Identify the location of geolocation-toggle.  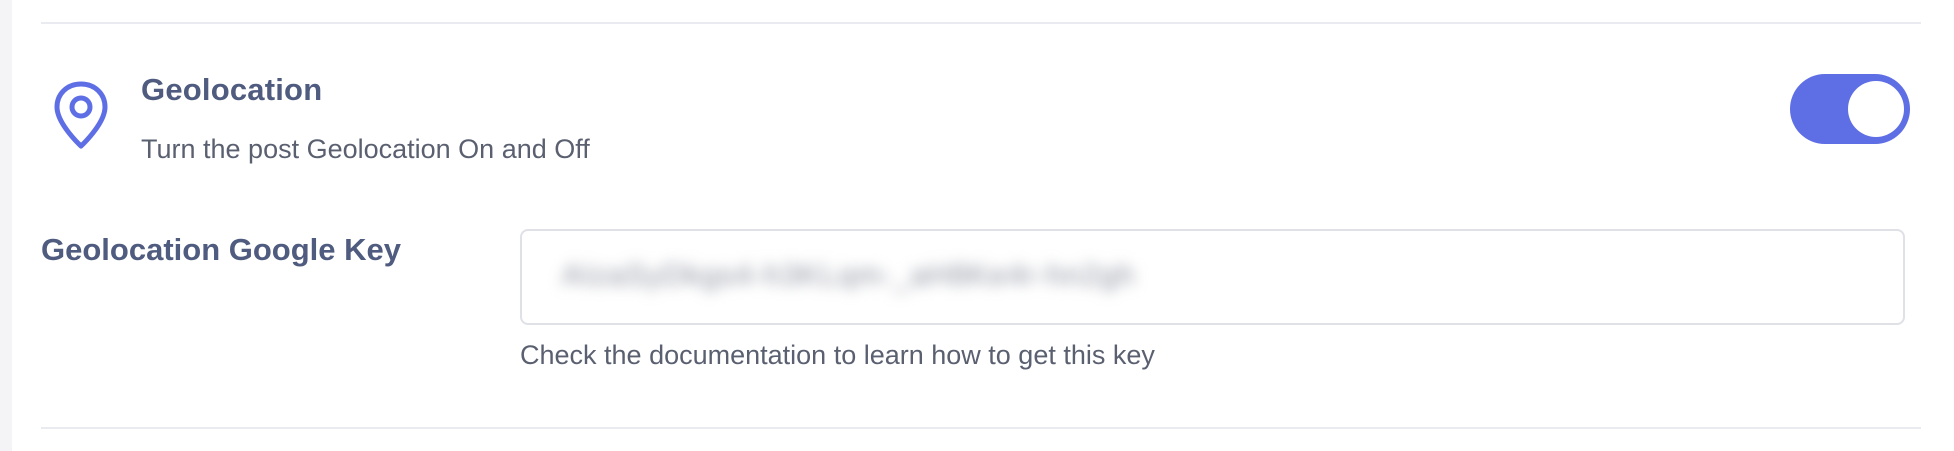
(1850, 109).